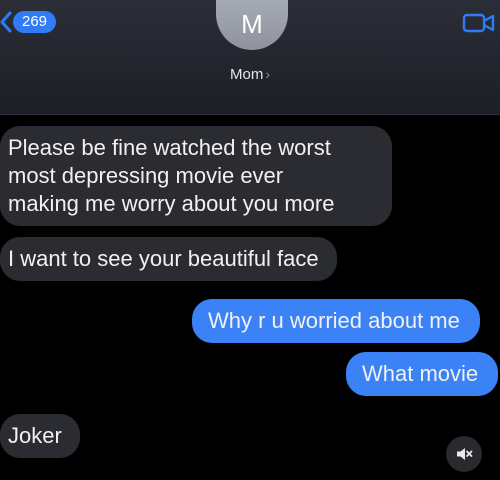 This screenshot has width=500, height=480. I want to click on message-bubble-incoming: Joker, so click(40, 436).